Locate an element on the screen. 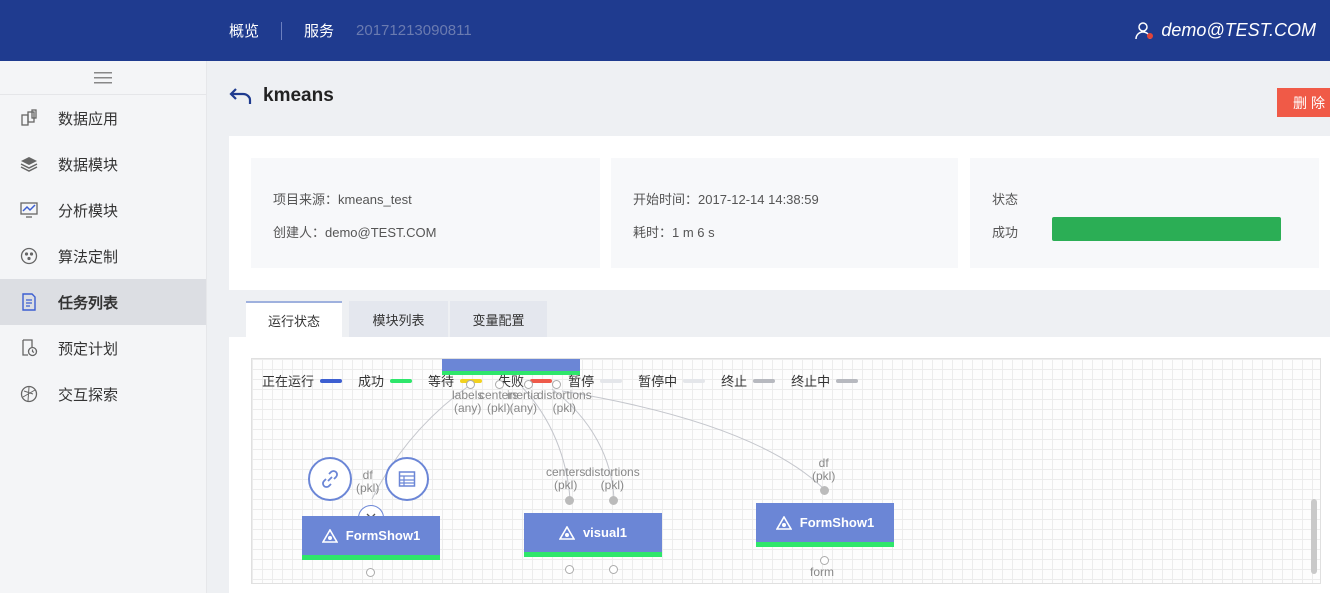  user-menu: demo@TEST.COM is located at coordinates (1225, 30).